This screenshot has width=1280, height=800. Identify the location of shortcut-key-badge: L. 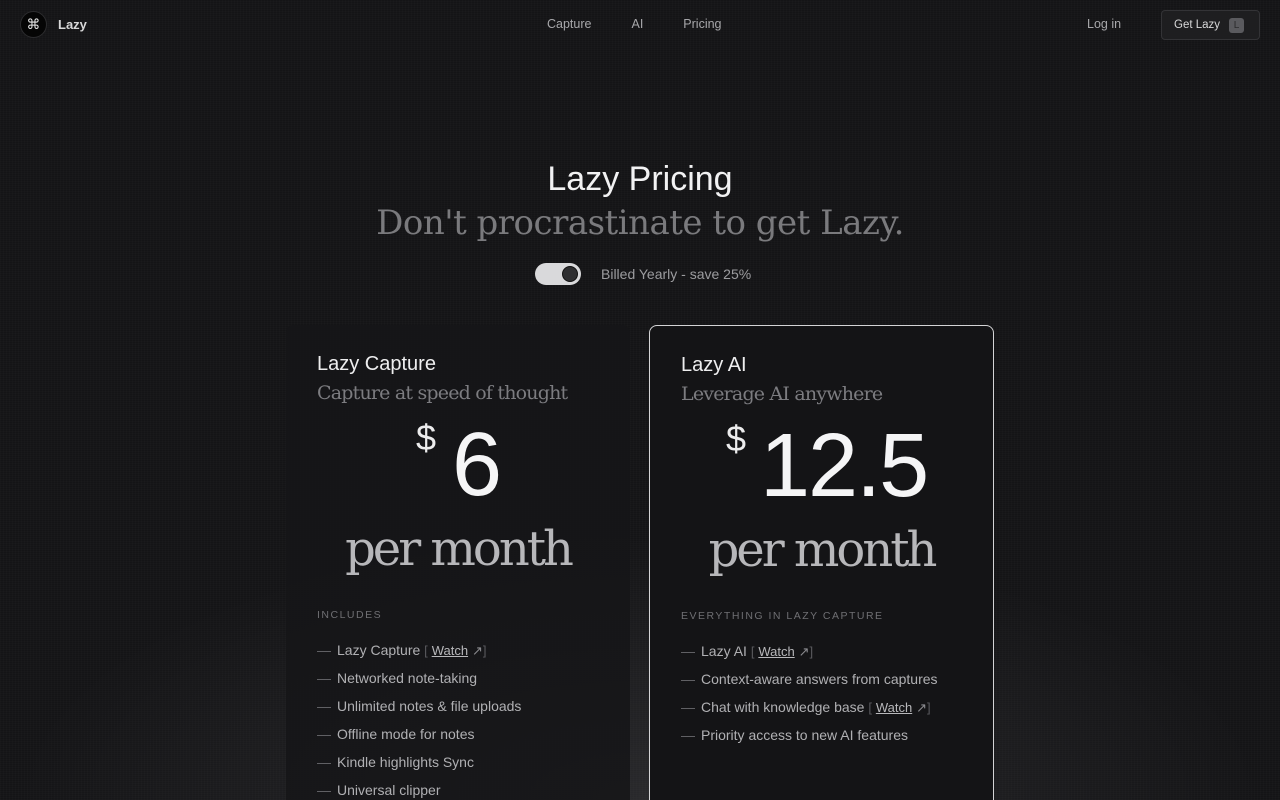
(1237, 25).